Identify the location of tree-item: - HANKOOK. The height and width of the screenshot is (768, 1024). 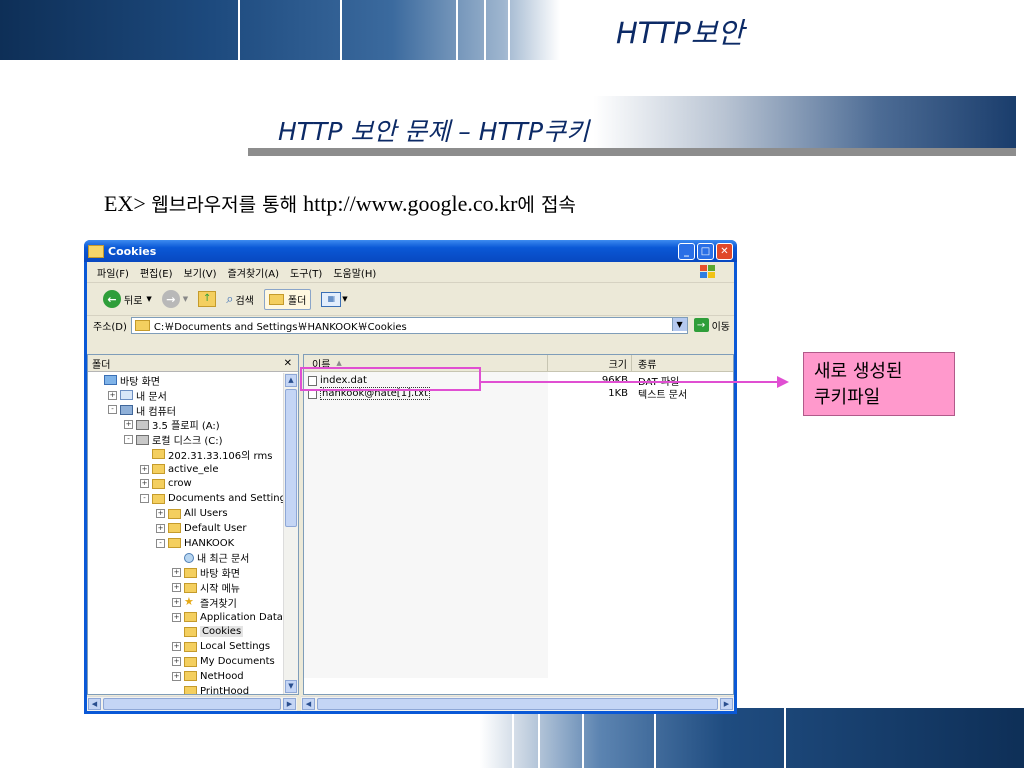
(186, 543).